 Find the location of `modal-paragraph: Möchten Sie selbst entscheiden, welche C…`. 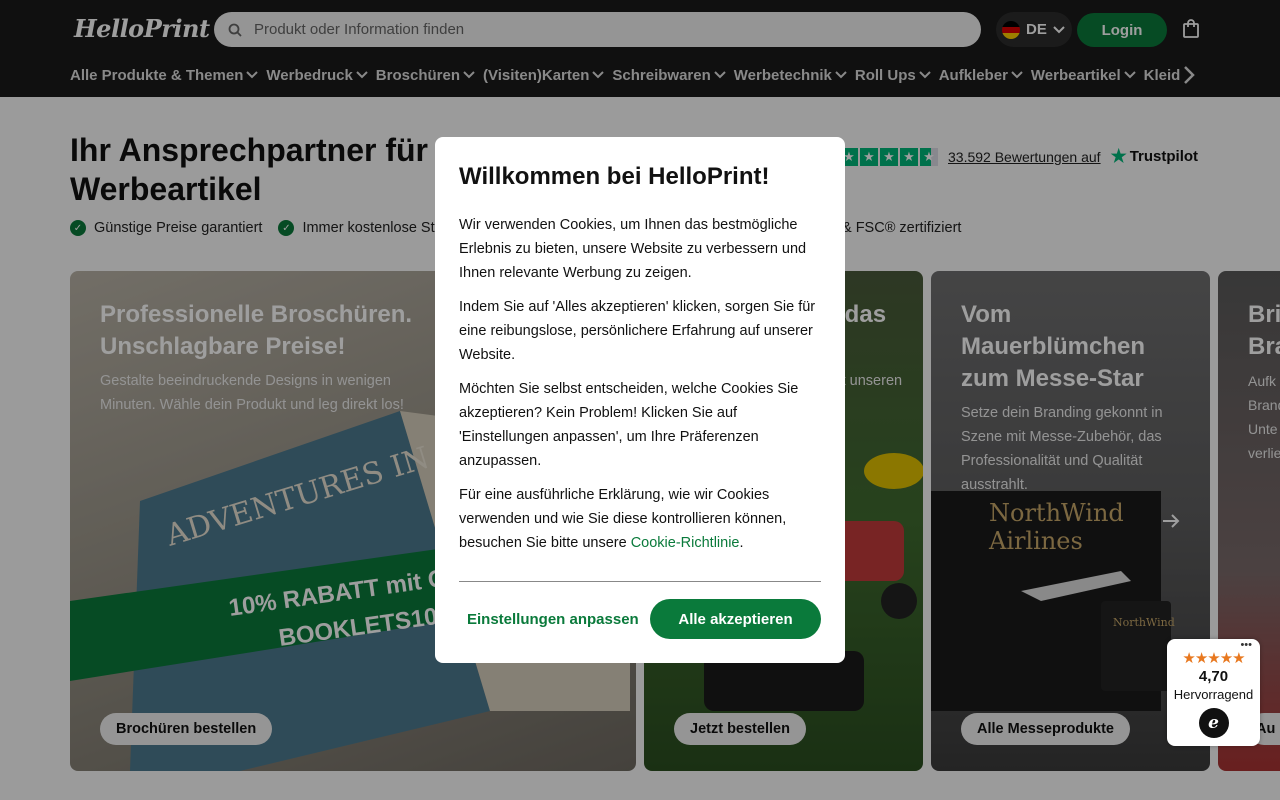

modal-paragraph: Möchten Sie selbst entscheiden, welche C… is located at coordinates (629, 425).